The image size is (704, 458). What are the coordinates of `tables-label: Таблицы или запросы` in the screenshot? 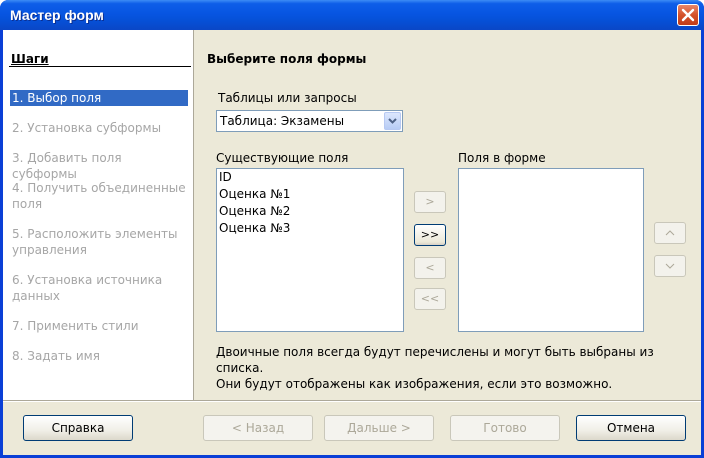 It's located at (287, 98).